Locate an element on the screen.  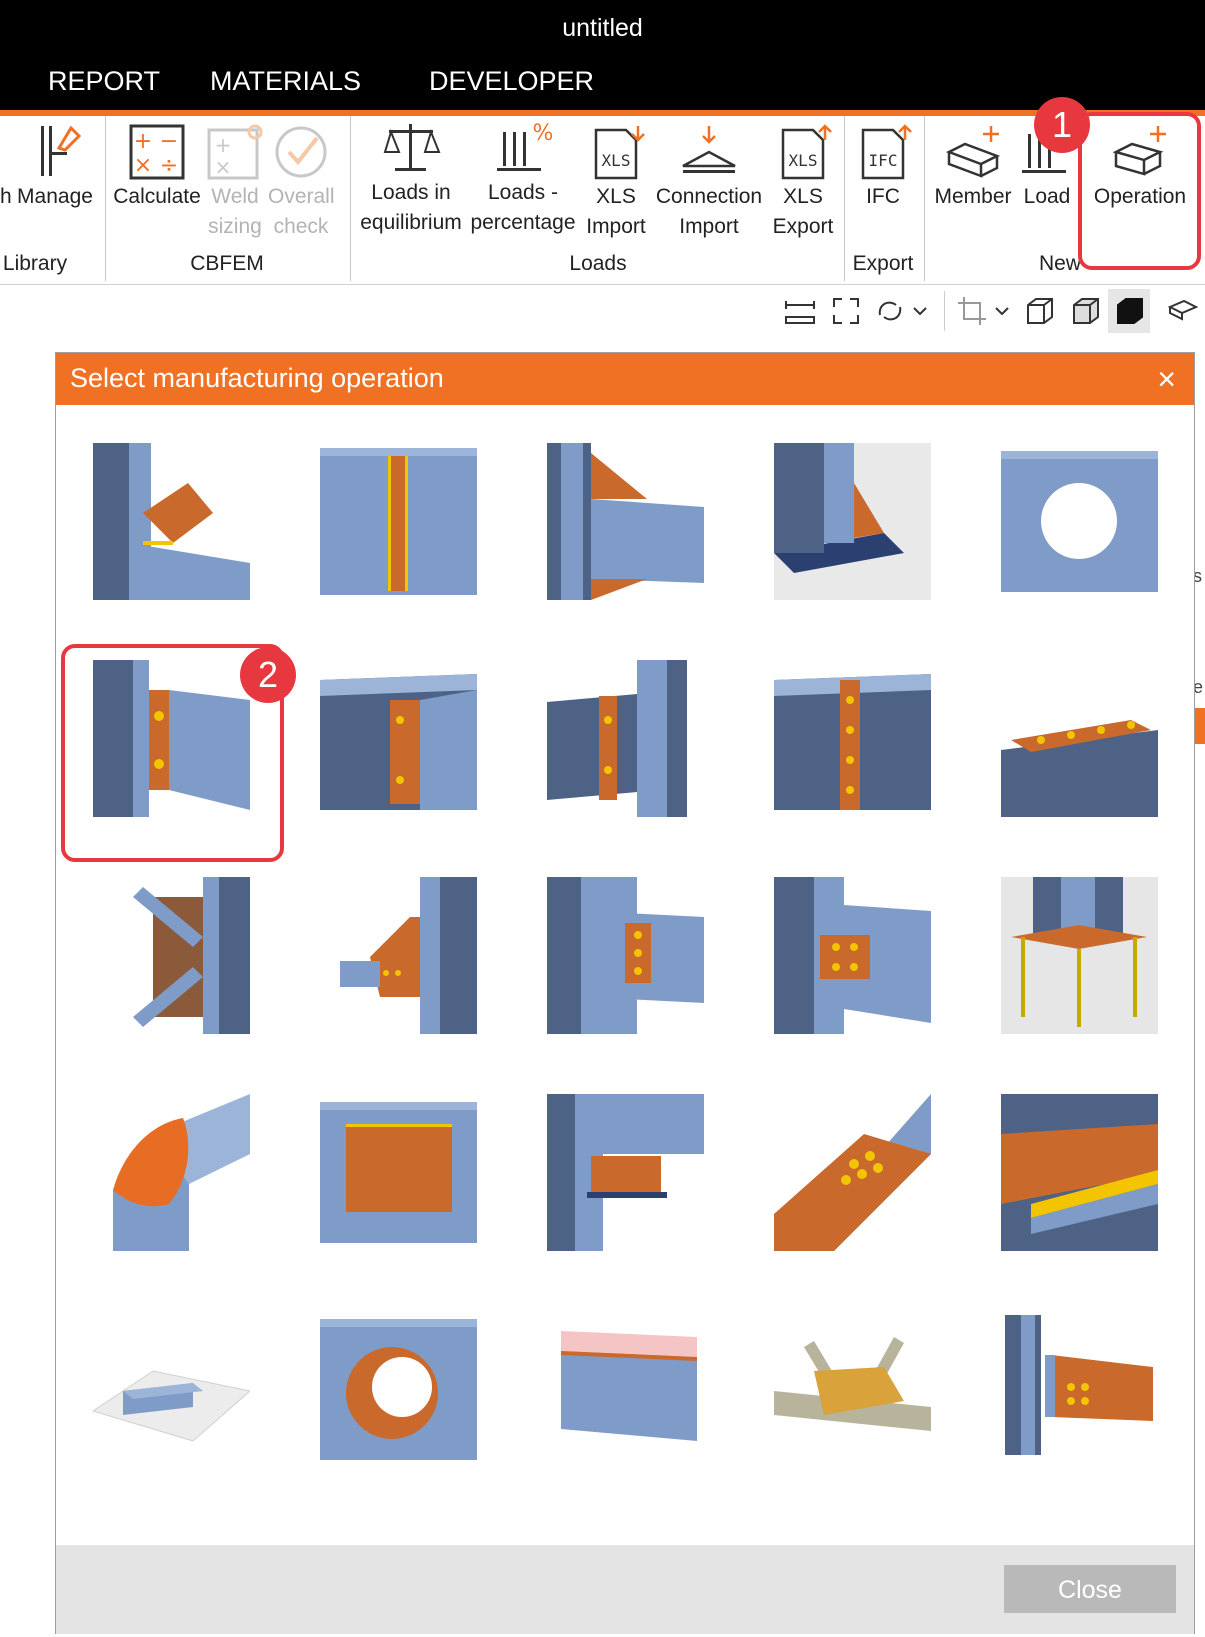
wireframe-cube-icon is located at coordinates (1040, 311).